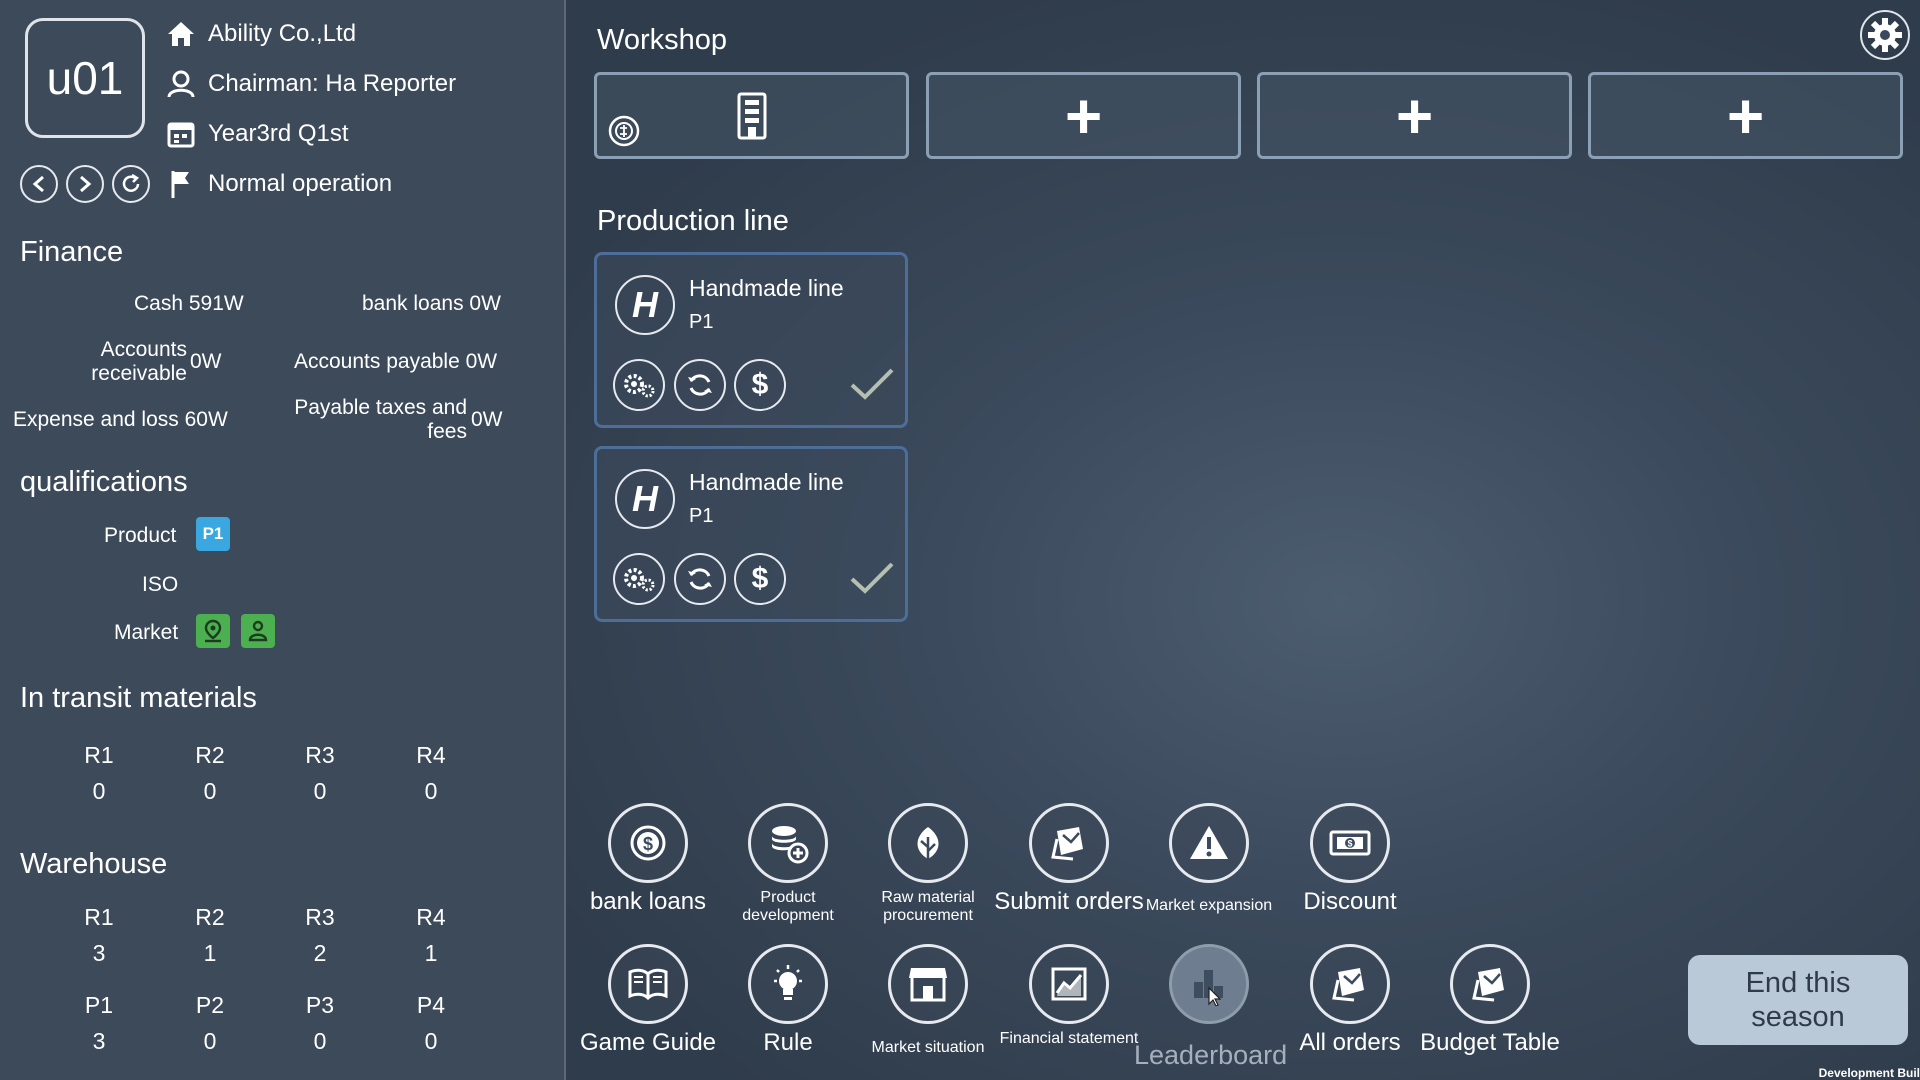 This screenshot has height=1080, width=1920. I want to click on end-season-label: End this season, so click(1798, 1000).